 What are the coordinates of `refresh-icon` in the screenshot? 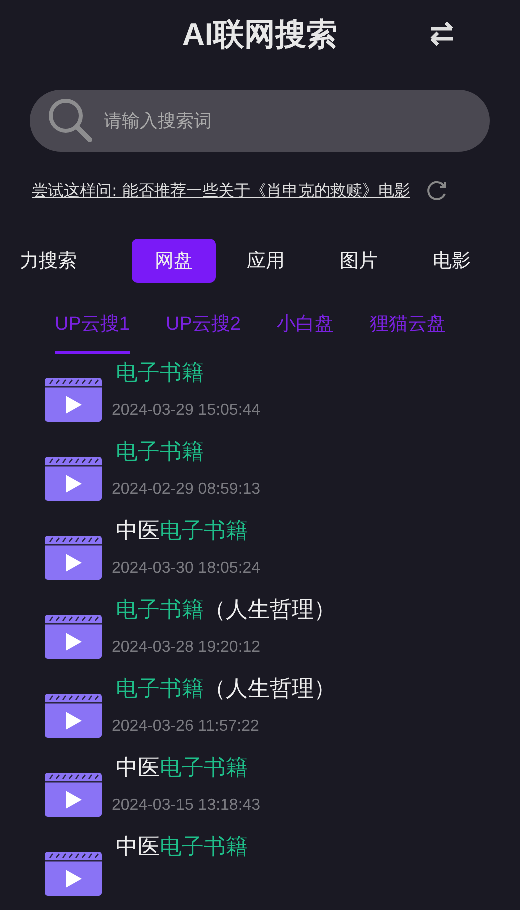 It's located at (437, 191).